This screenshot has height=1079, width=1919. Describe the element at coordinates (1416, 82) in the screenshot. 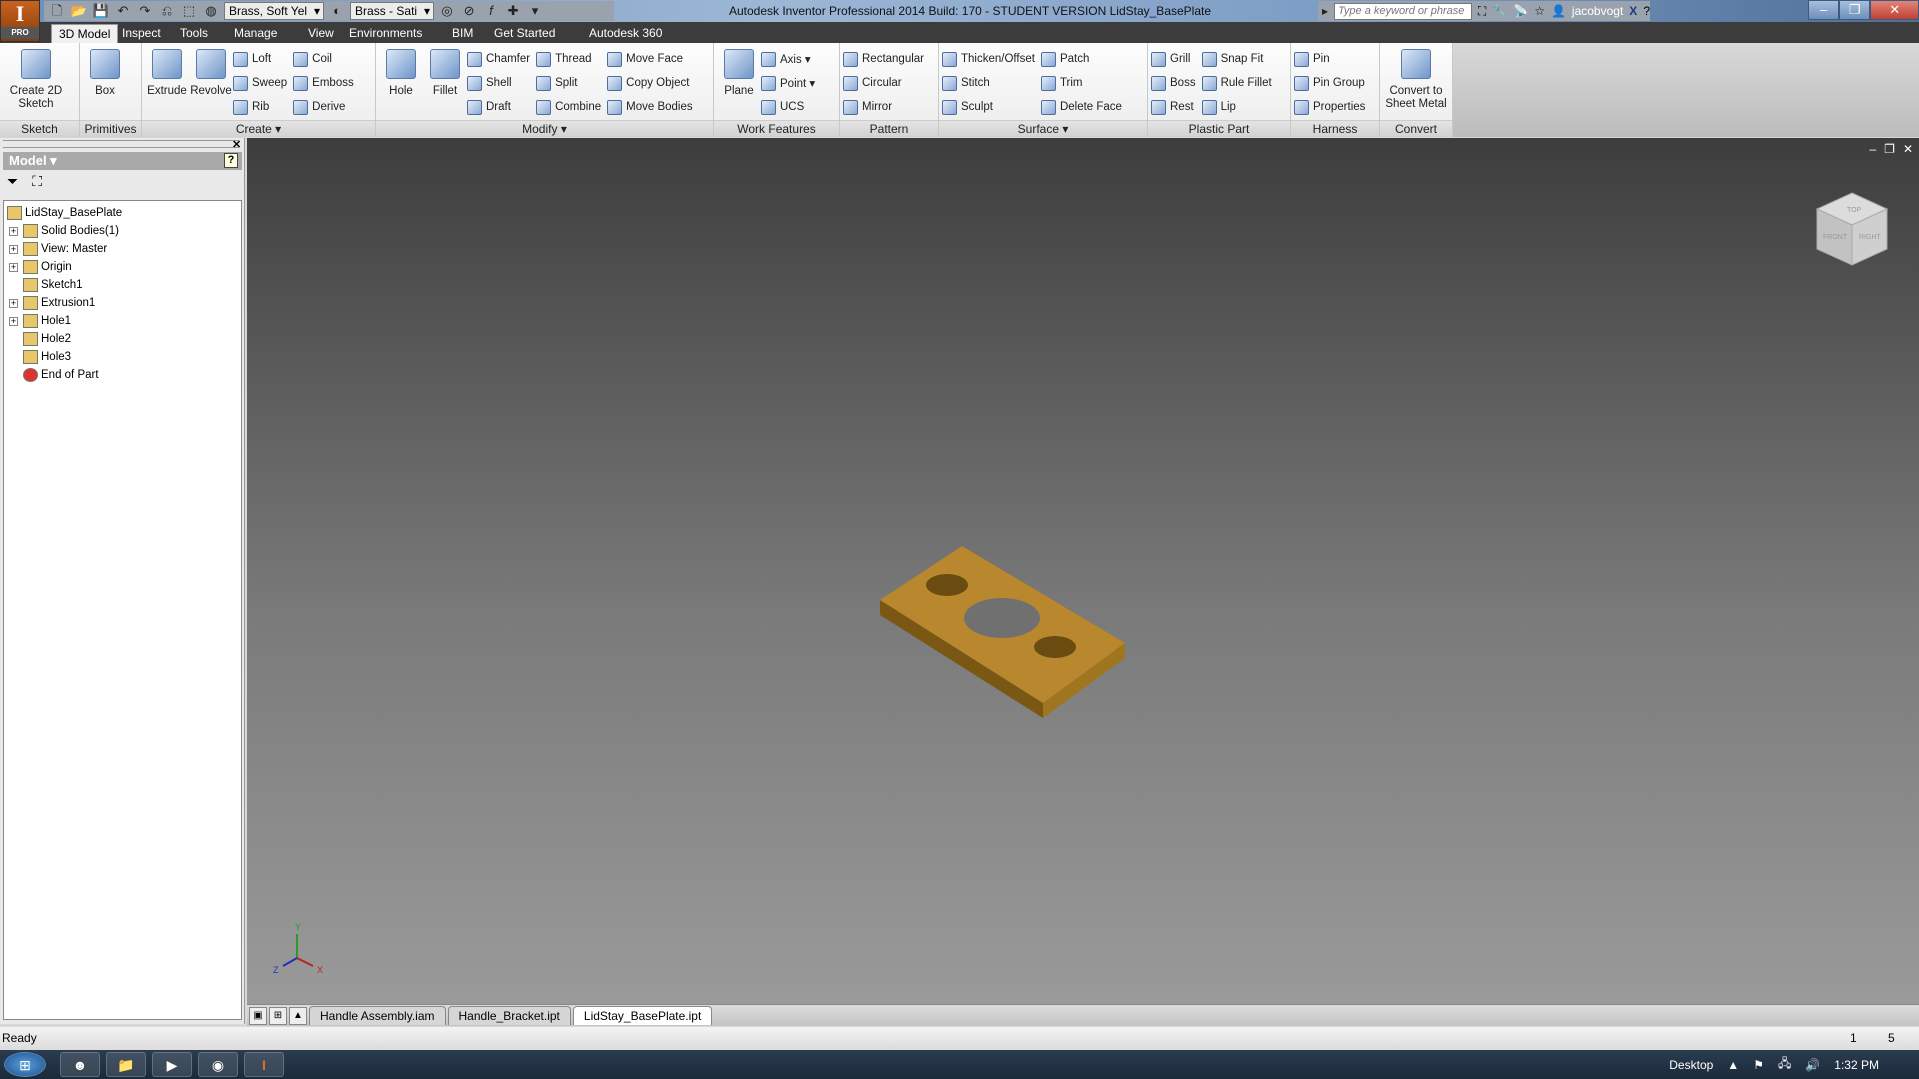

I see `convert-to-sheet-metal-button: Convert to Sheet Metal` at that location.